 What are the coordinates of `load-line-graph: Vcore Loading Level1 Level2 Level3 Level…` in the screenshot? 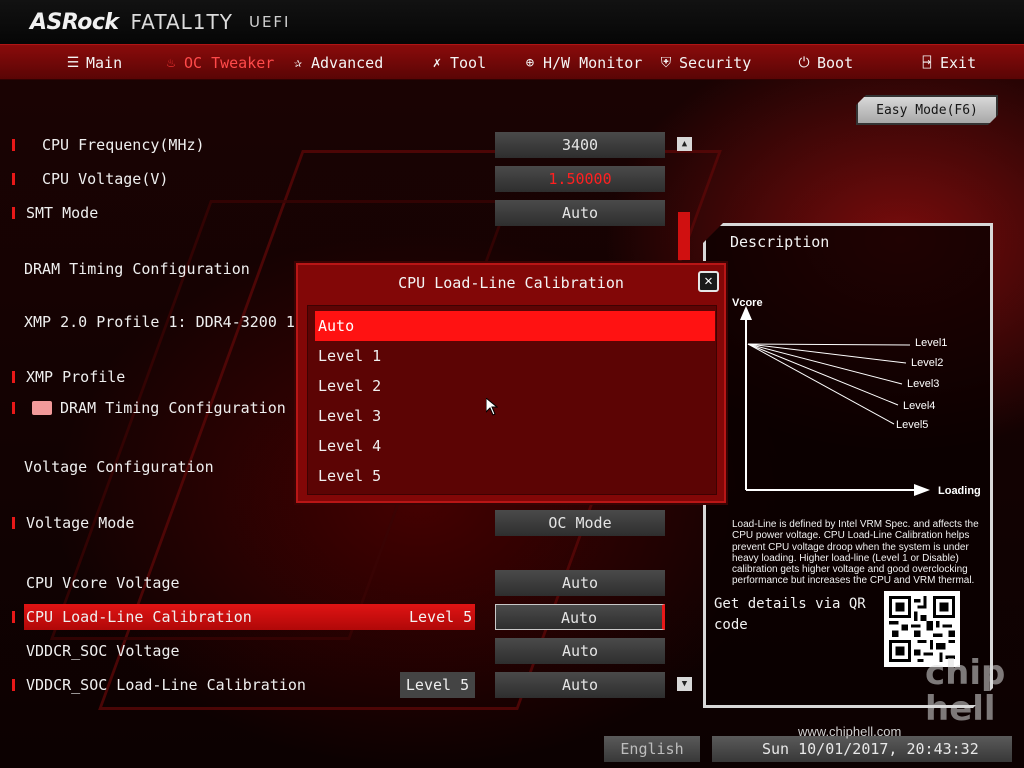 It's located at (856, 397).